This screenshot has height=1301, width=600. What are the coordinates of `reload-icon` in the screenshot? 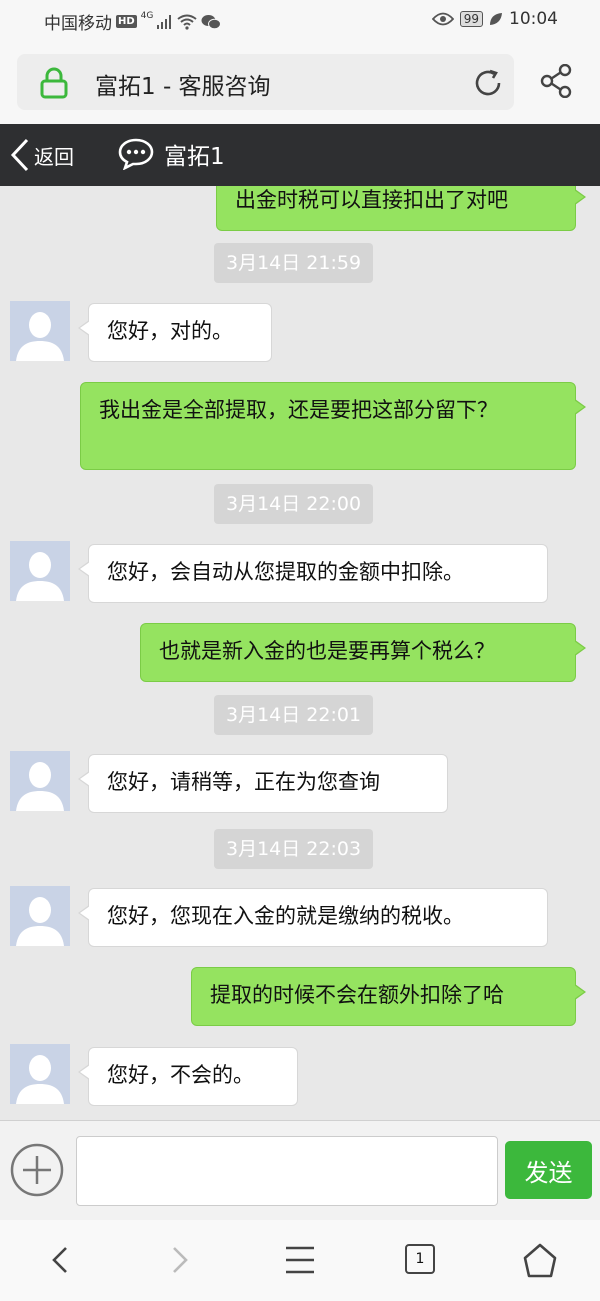 It's located at (488, 83).